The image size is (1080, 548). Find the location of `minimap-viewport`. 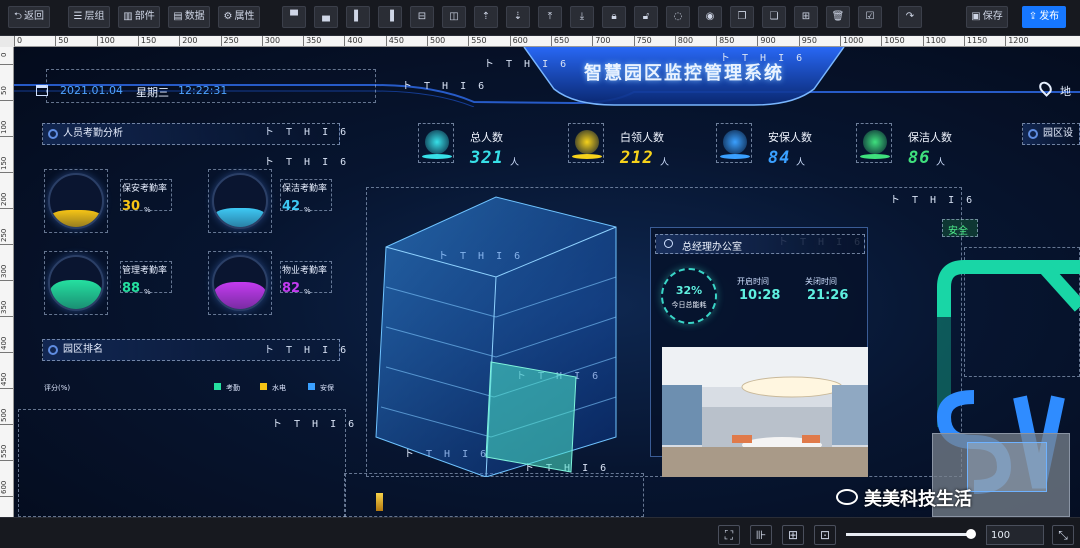

minimap-viewport is located at coordinates (1007, 467).